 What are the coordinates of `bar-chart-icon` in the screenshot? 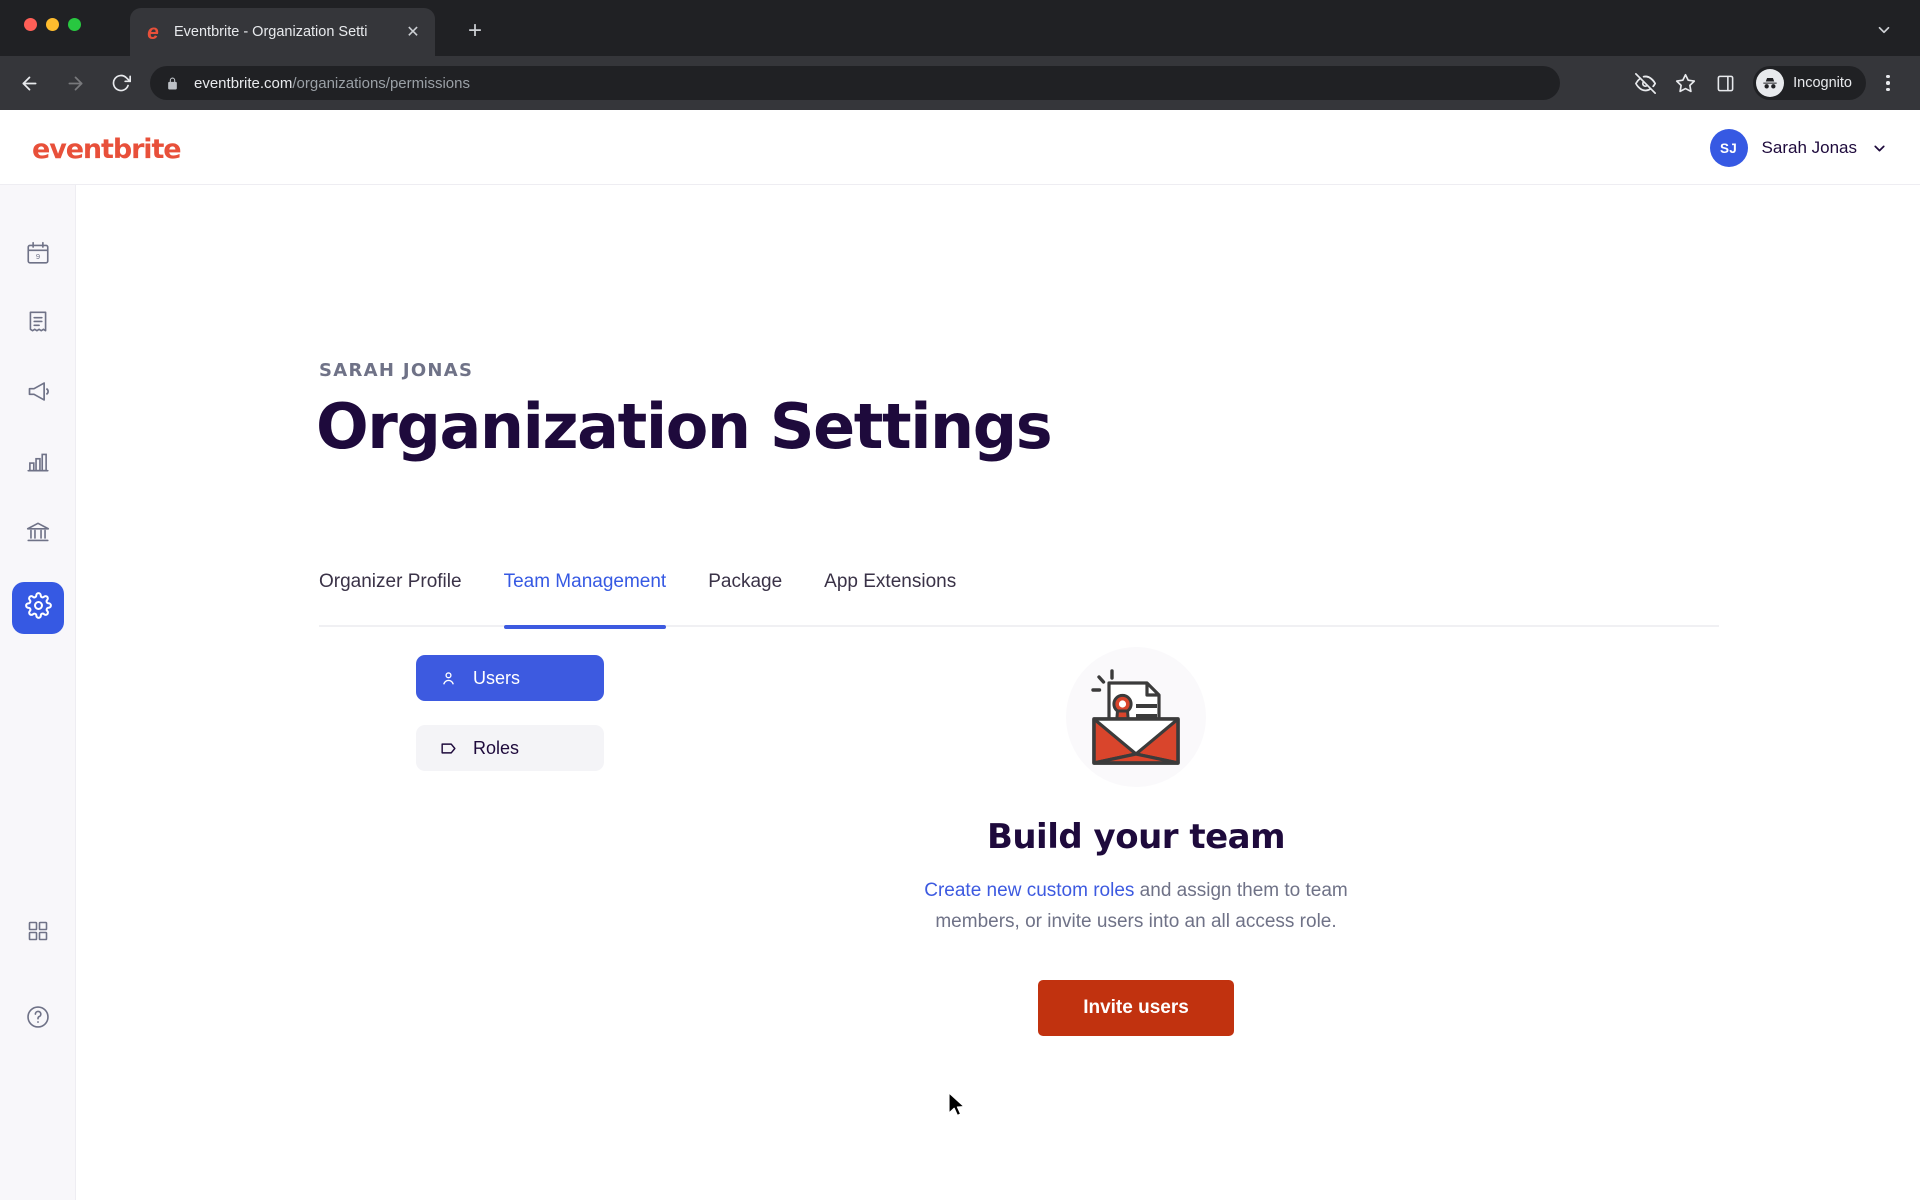 It's located at (38, 464).